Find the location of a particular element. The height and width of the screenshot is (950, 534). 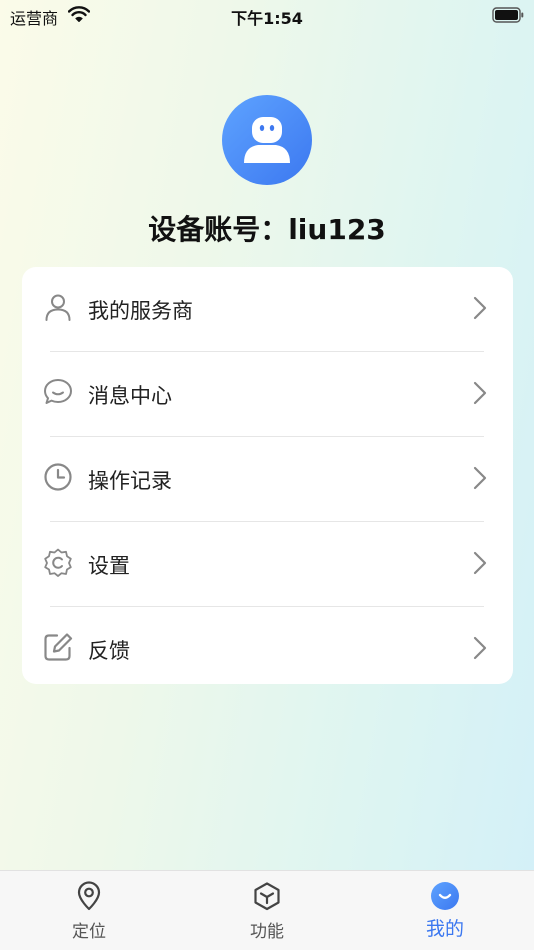

clock-icon is located at coordinates (58, 477).